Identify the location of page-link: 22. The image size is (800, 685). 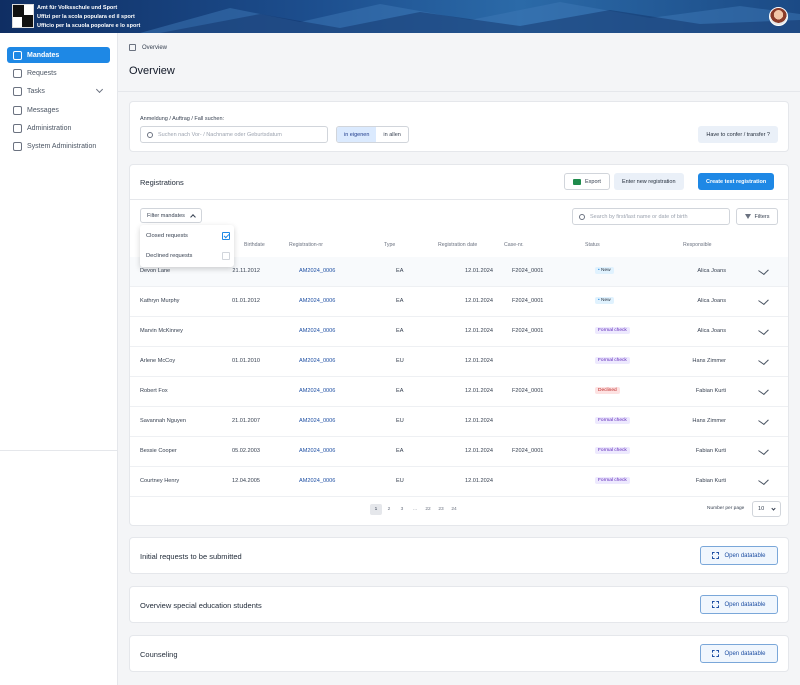
(428, 509).